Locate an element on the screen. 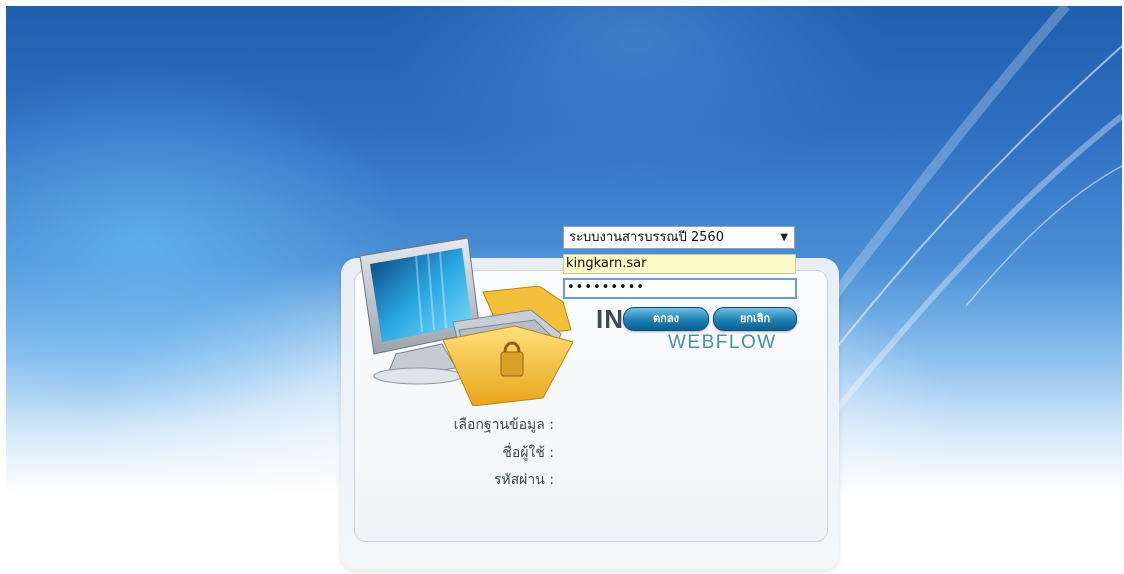 The image size is (1124, 574). username-input: kingkarn.sar is located at coordinates (679, 264).